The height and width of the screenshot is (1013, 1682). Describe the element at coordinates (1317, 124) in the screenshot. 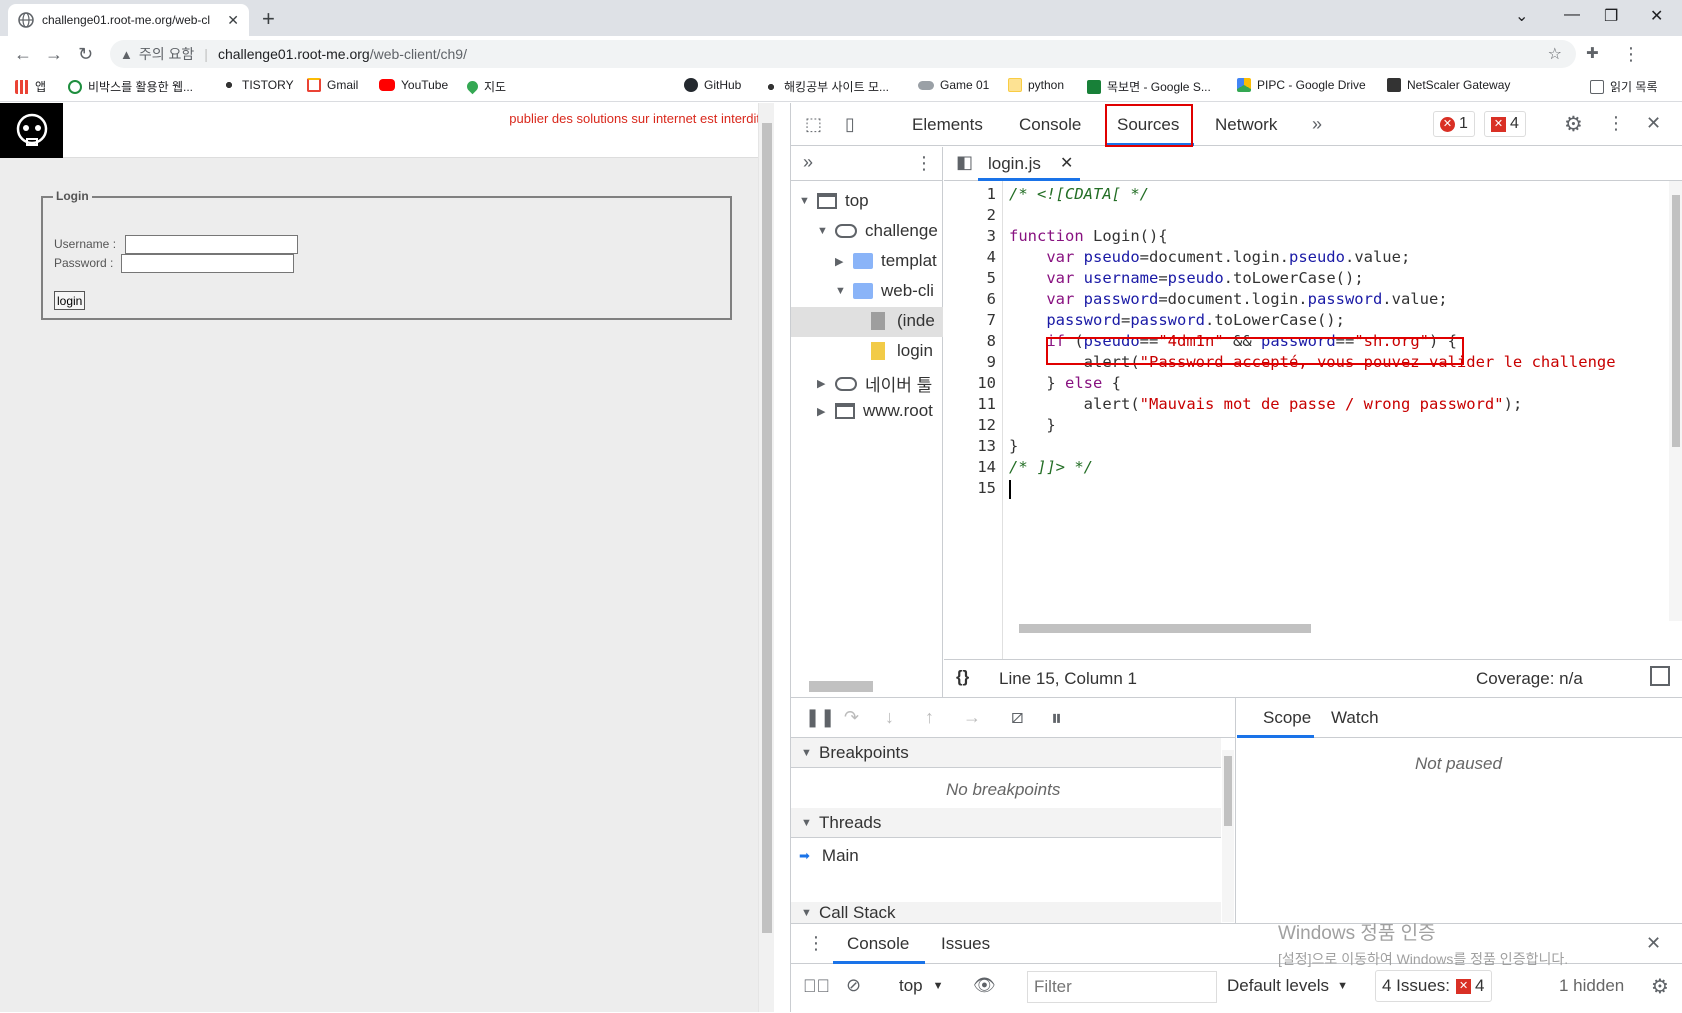

I see `more-tabs-icon: »` at that location.